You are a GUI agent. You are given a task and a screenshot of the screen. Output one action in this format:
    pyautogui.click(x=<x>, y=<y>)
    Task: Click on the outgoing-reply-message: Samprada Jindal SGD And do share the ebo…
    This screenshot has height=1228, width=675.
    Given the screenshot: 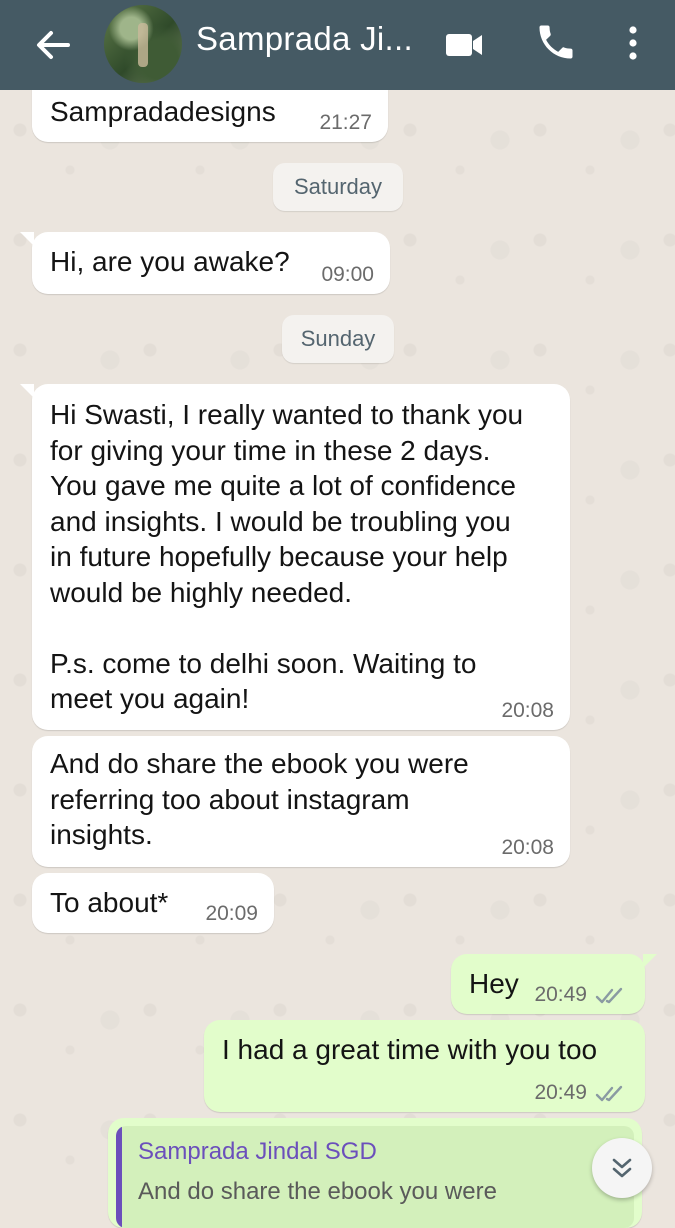 What is the action you would take?
    pyautogui.click(x=375, y=1173)
    